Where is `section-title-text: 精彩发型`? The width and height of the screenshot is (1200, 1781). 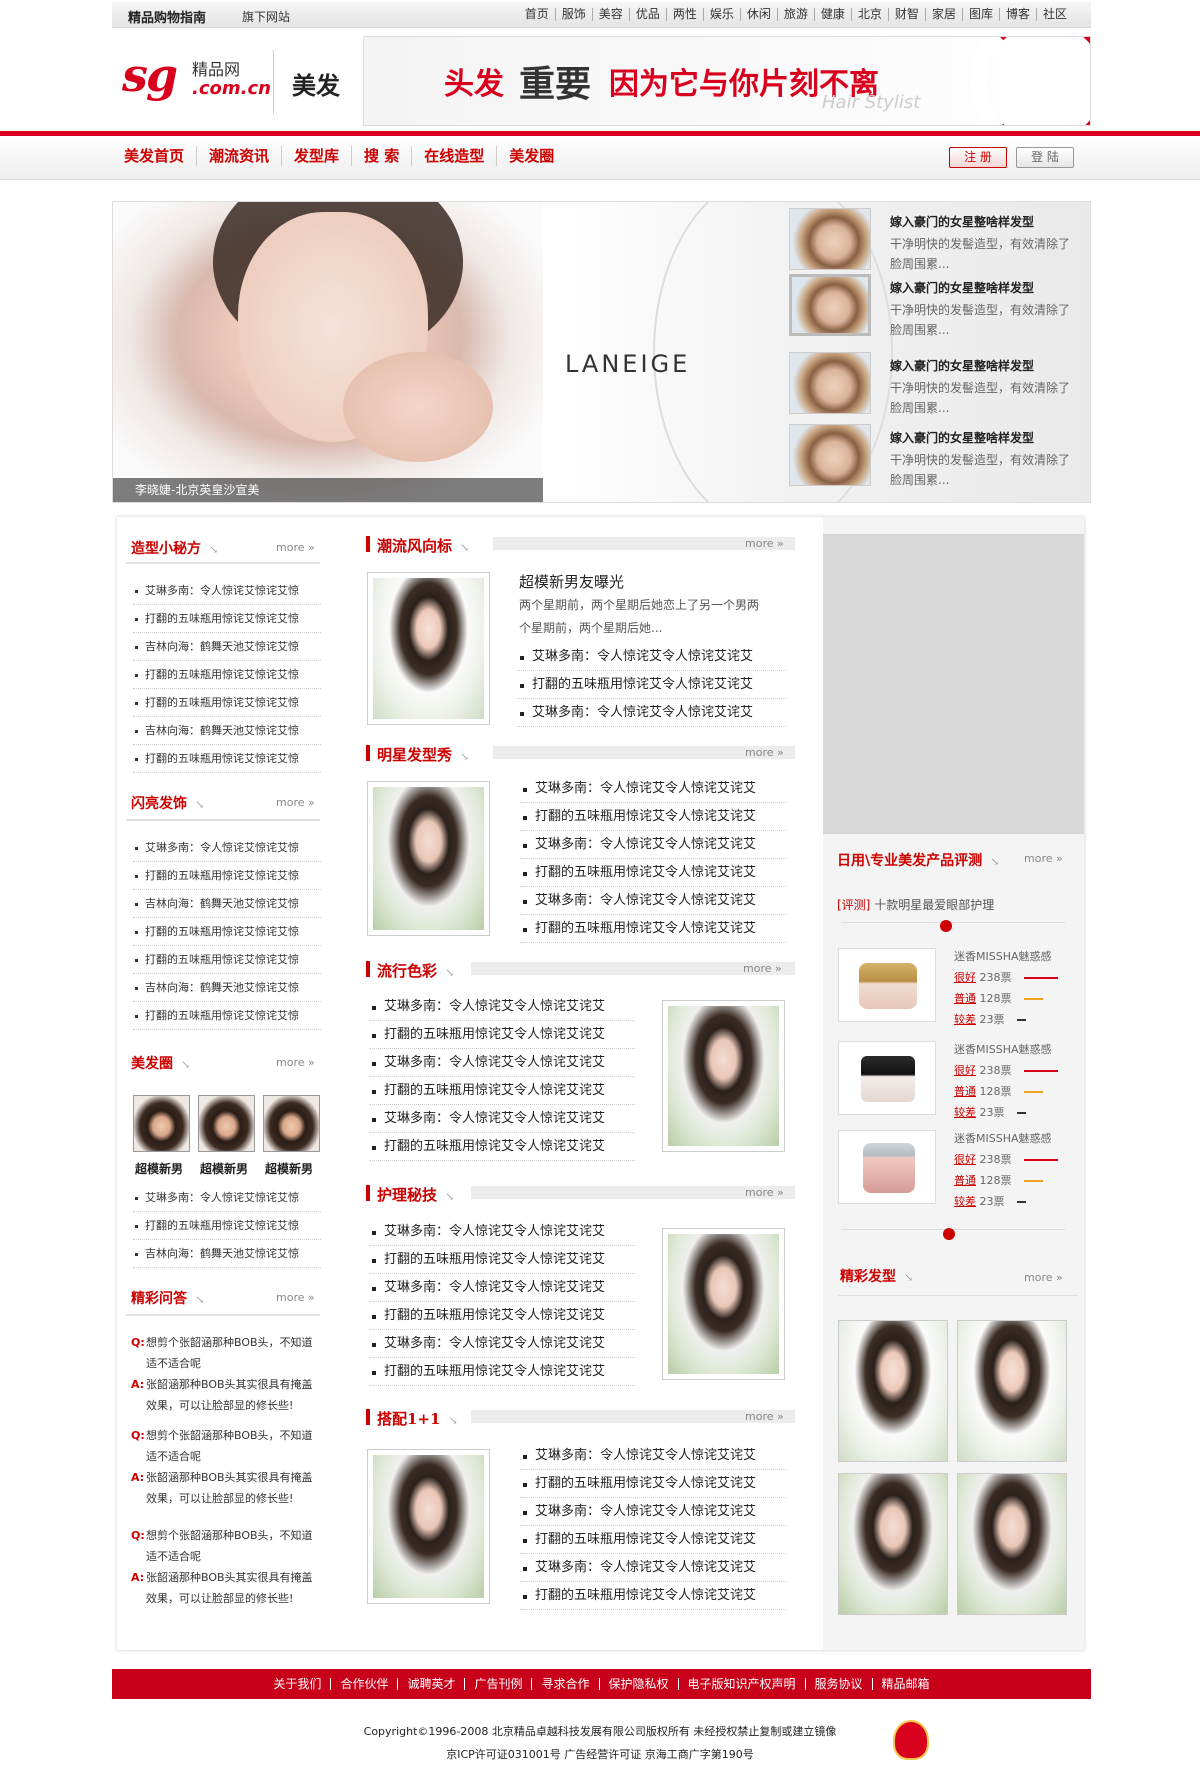
section-title-text: 精彩发型 is located at coordinates (868, 1277).